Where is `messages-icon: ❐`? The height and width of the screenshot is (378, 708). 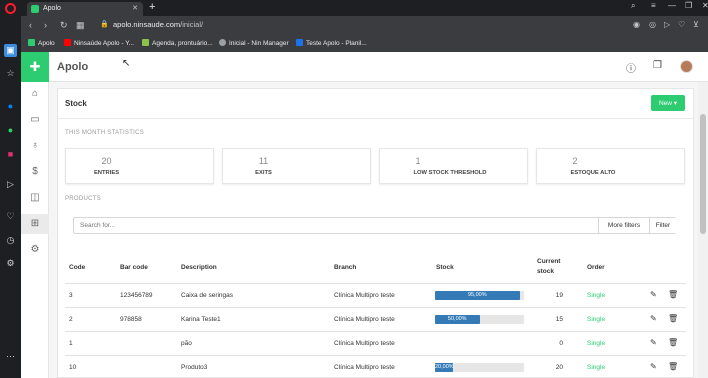 messages-icon: ❐ is located at coordinates (657, 65).